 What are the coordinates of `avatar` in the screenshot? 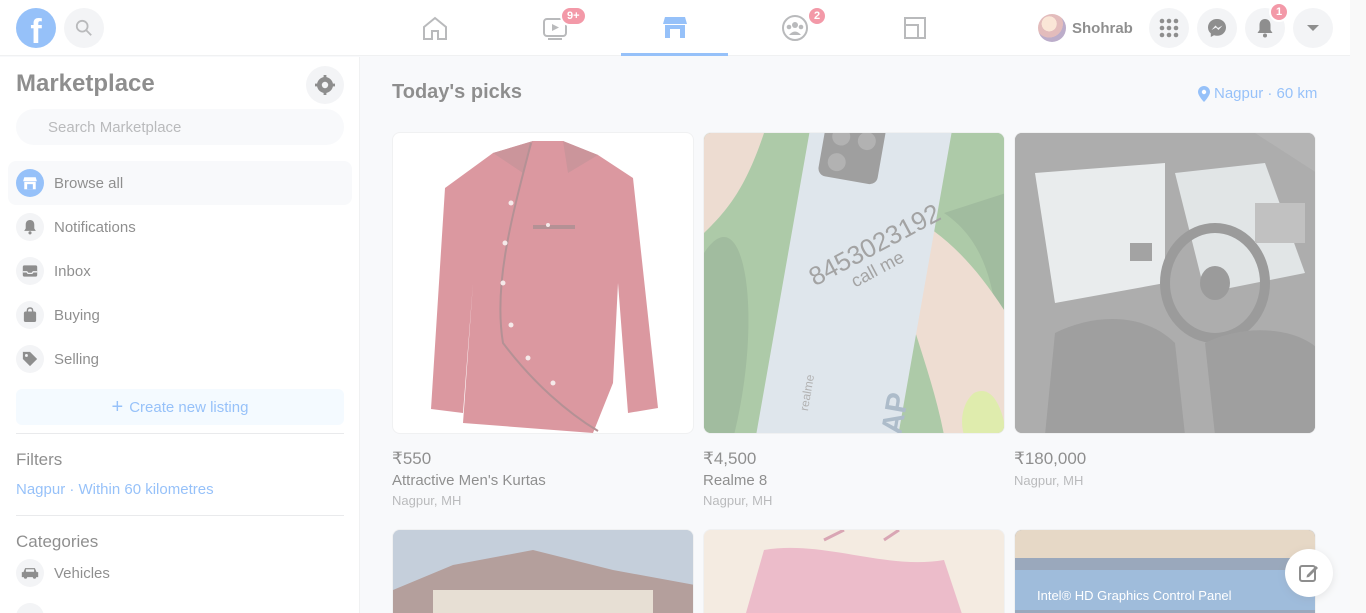 It's located at (1052, 28).